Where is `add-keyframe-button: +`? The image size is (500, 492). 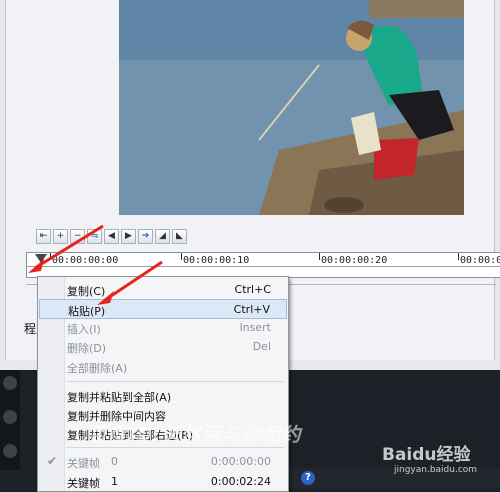
add-keyframe-button: + is located at coordinates (60, 236).